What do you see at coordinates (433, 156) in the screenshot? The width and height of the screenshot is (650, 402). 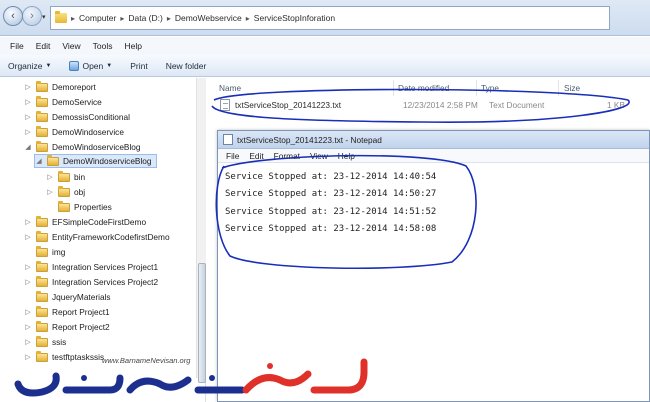 I see `notepad-menu-bar: File Edit Format View Help` at bounding box center [433, 156].